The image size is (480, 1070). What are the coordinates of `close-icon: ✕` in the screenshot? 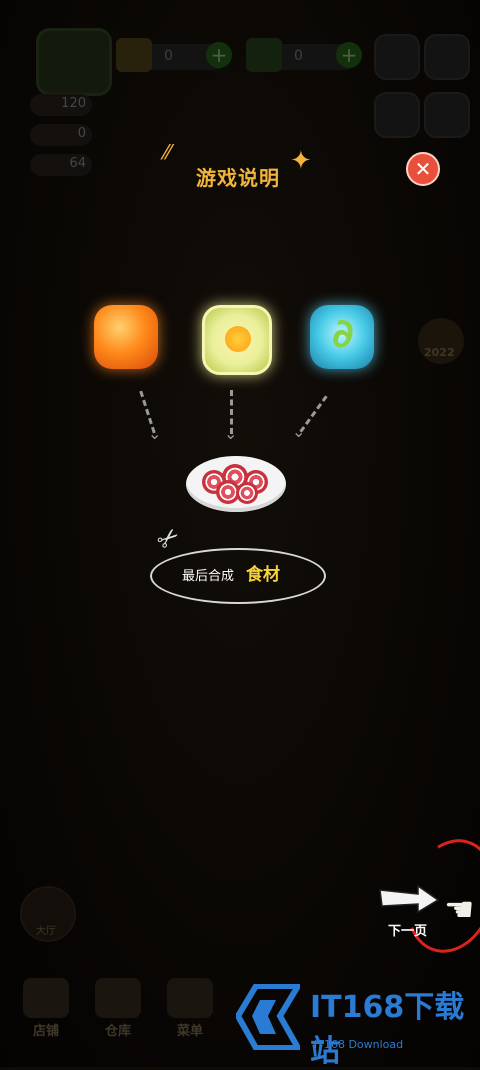 It's located at (423, 169).